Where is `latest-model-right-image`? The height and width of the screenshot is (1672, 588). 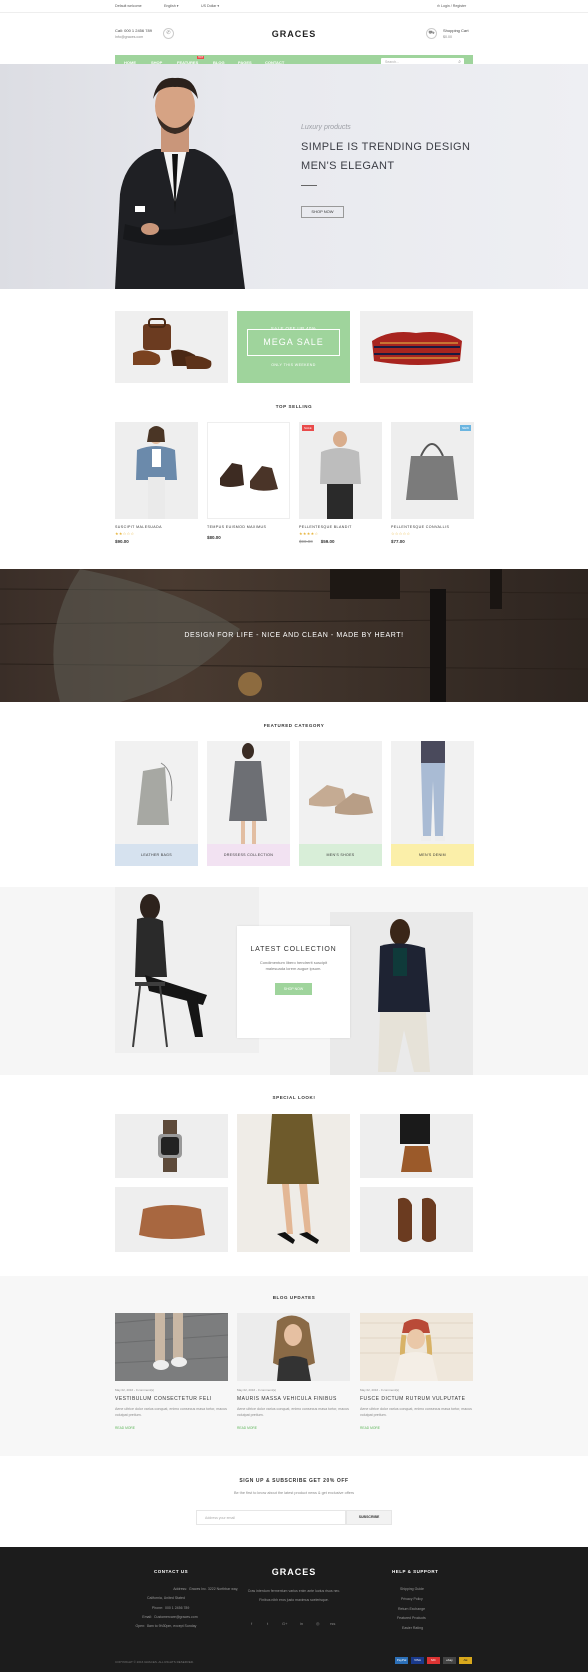 latest-model-right-image is located at coordinates (401, 993).